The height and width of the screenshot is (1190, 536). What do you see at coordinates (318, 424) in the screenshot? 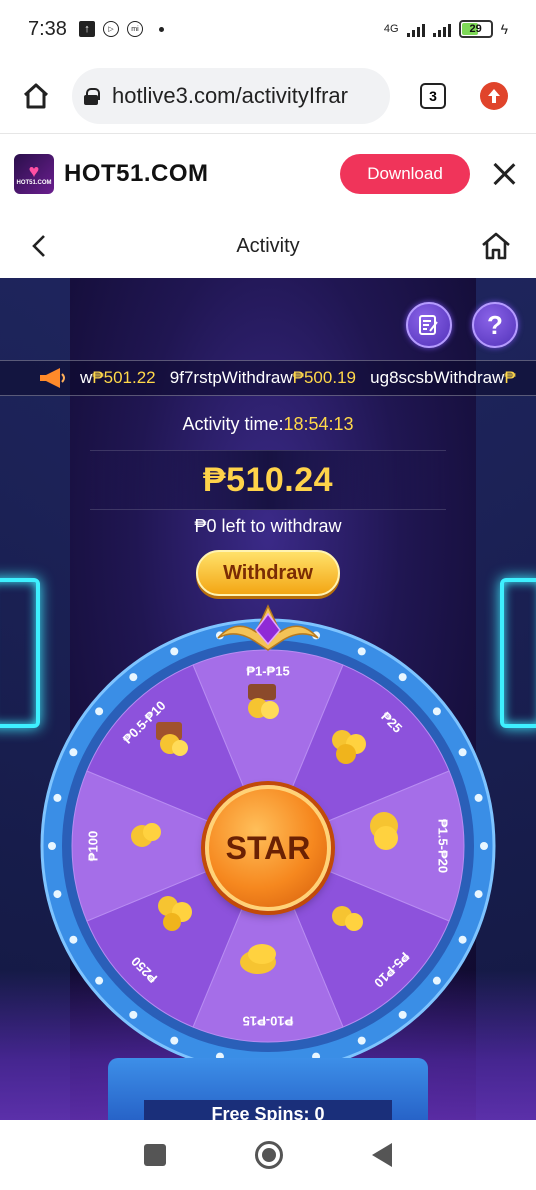
I see `activity-countdown: 18:54:13` at bounding box center [318, 424].